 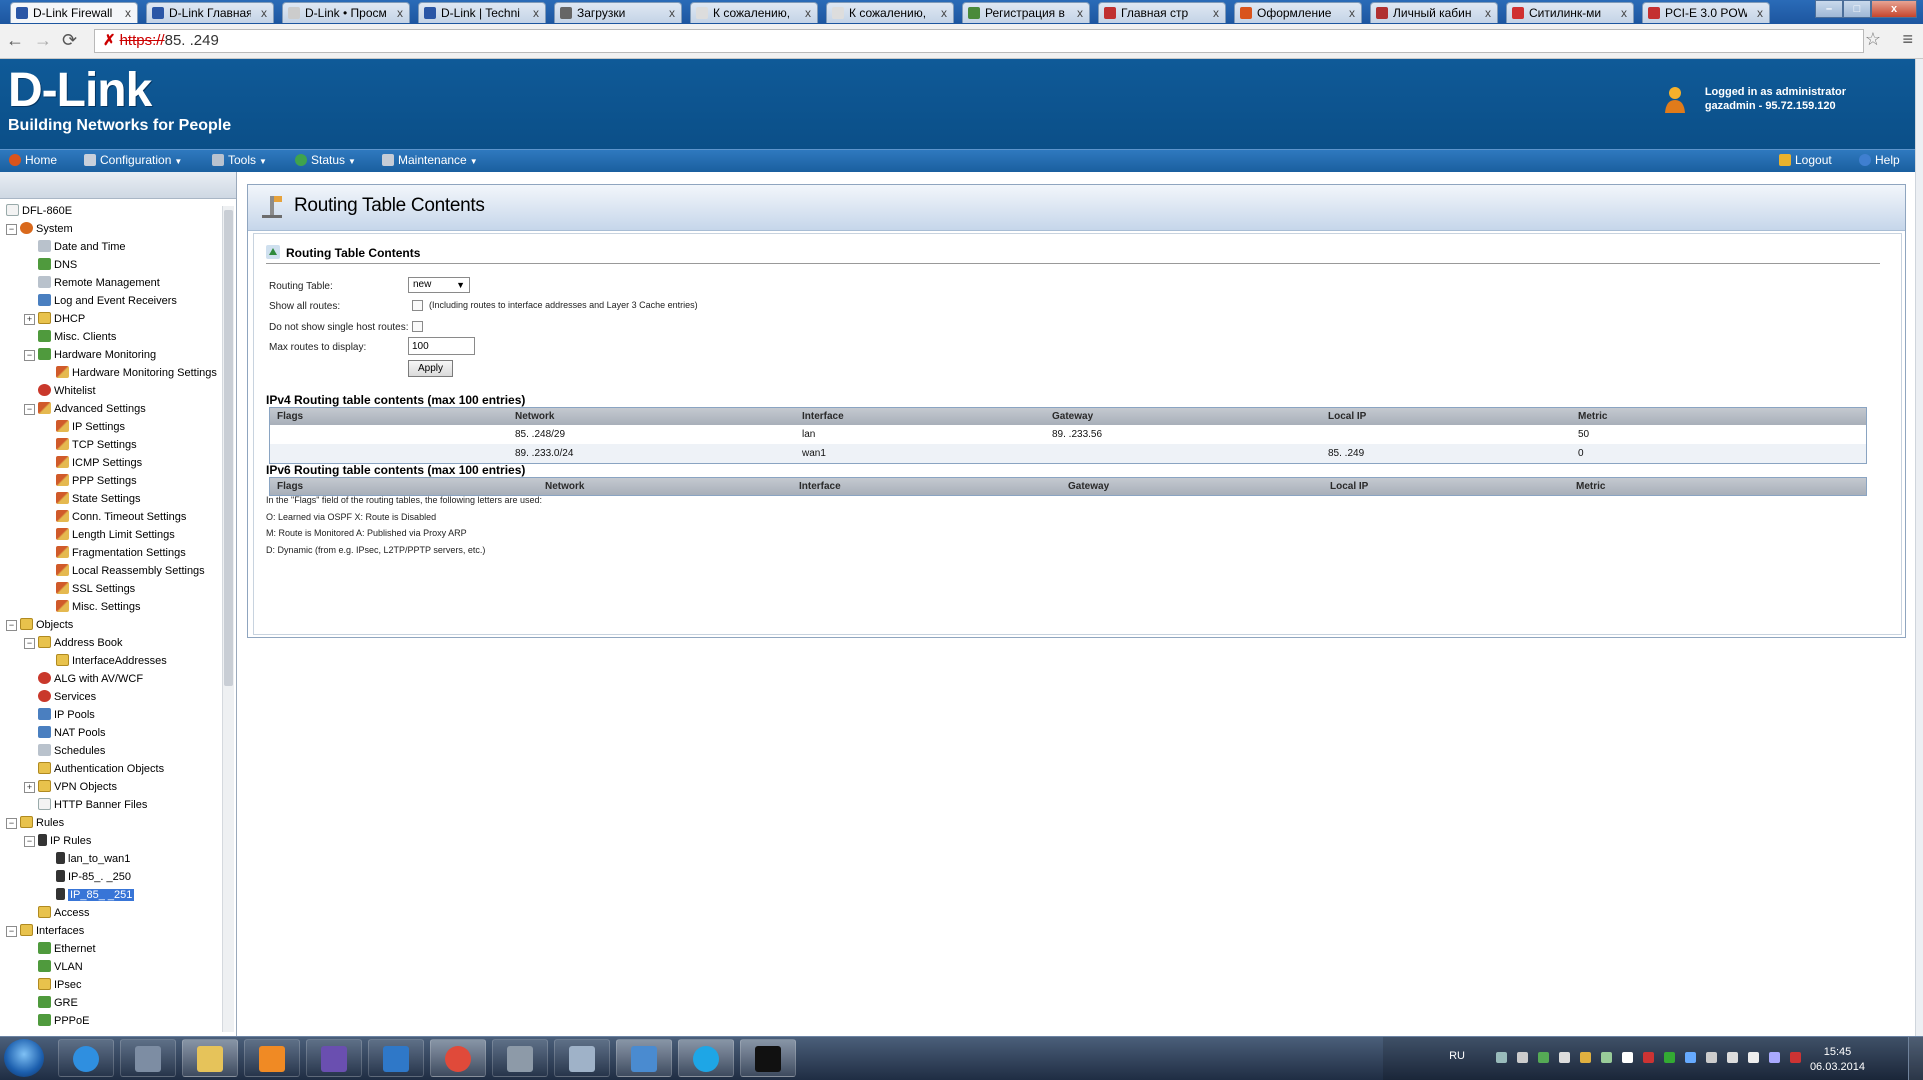 What do you see at coordinates (86, 878) in the screenshot?
I see `tree-item: IP-85_. _250` at bounding box center [86, 878].